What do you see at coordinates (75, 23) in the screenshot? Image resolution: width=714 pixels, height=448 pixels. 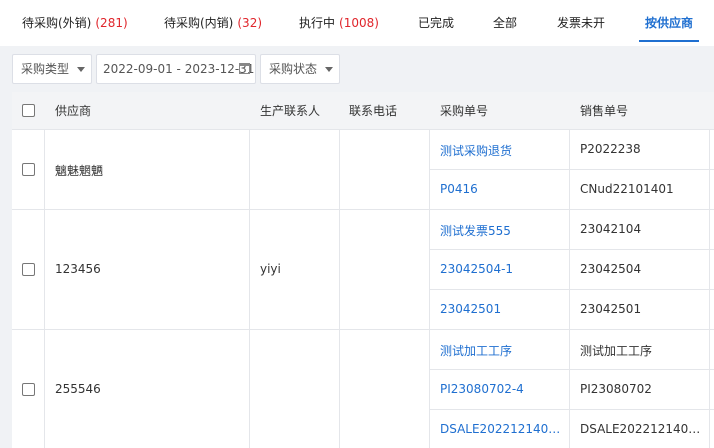 I see `tab-pending-export: 待采购(外销) (281)` at bounding box center [75, 23].